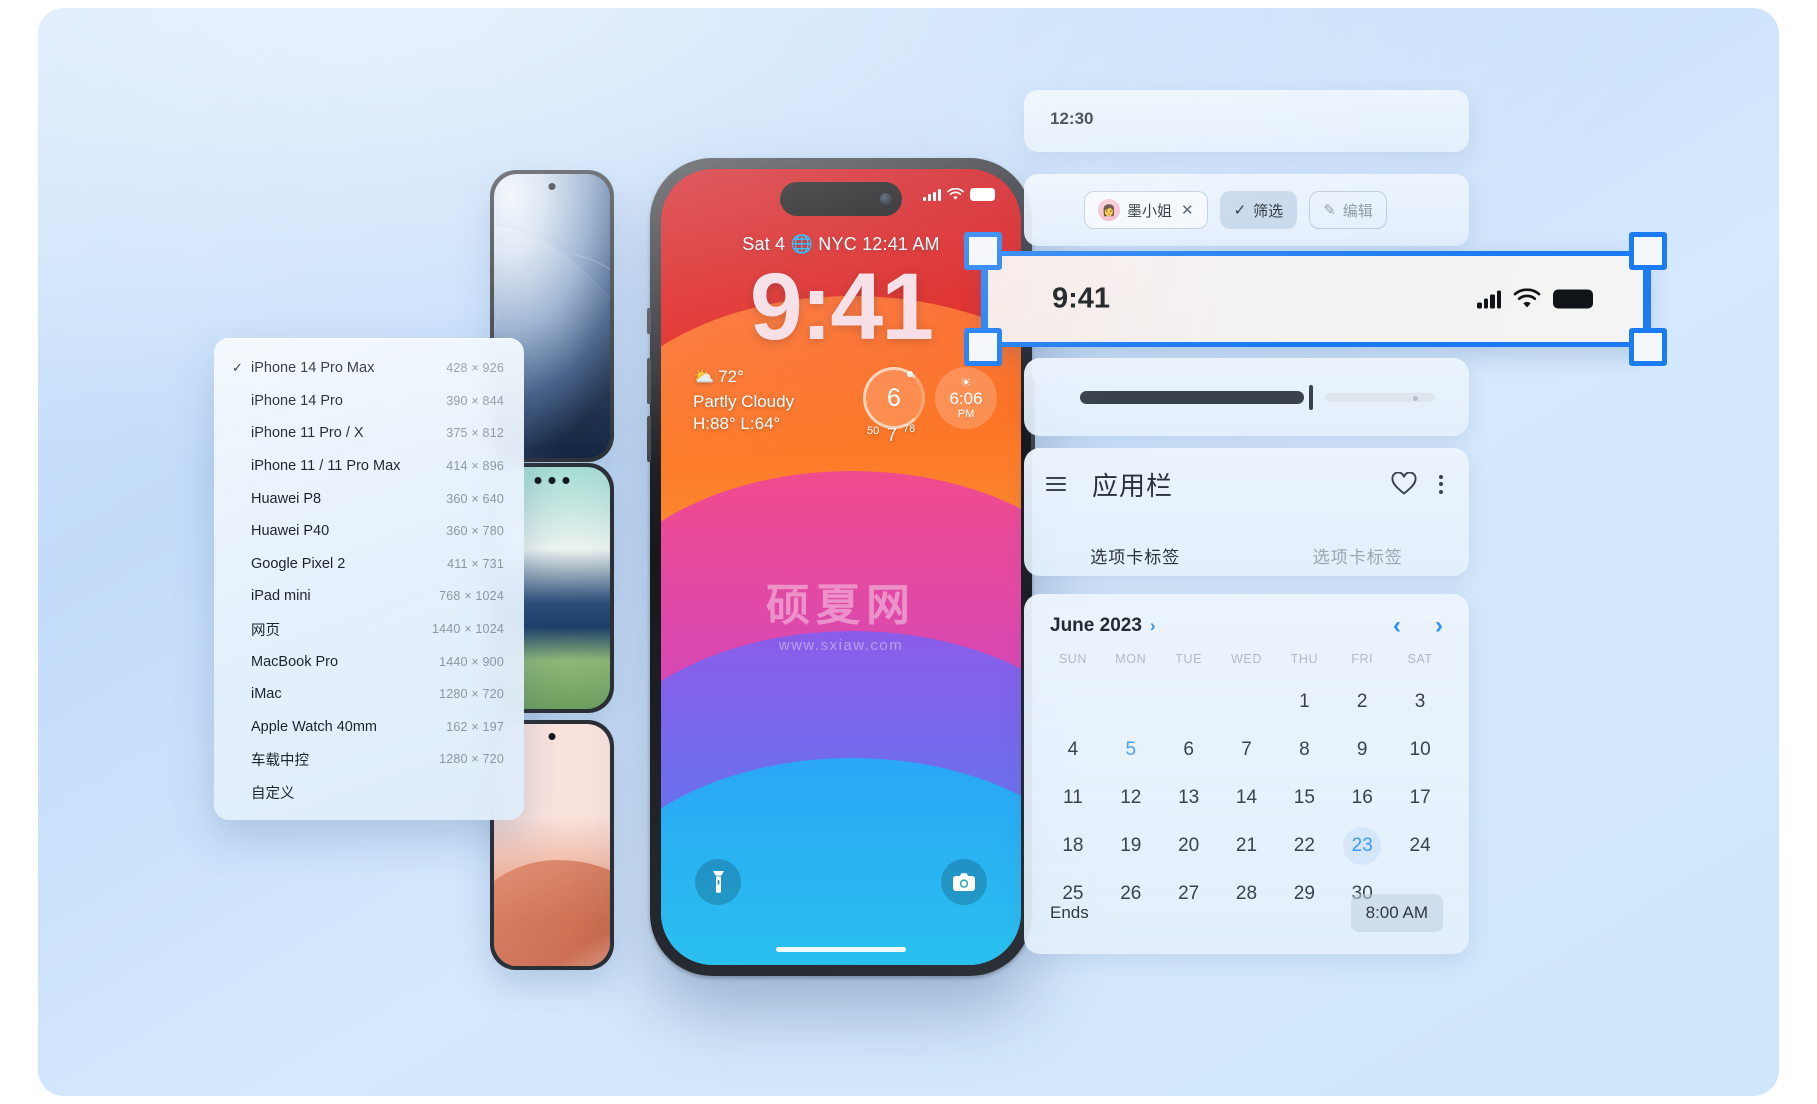 The width and height of the screenshot is (1817, 1104). Describe the element at coordinates (1304, 846) in the screenshot. I see `calendar-day-cell: 22` at that location.